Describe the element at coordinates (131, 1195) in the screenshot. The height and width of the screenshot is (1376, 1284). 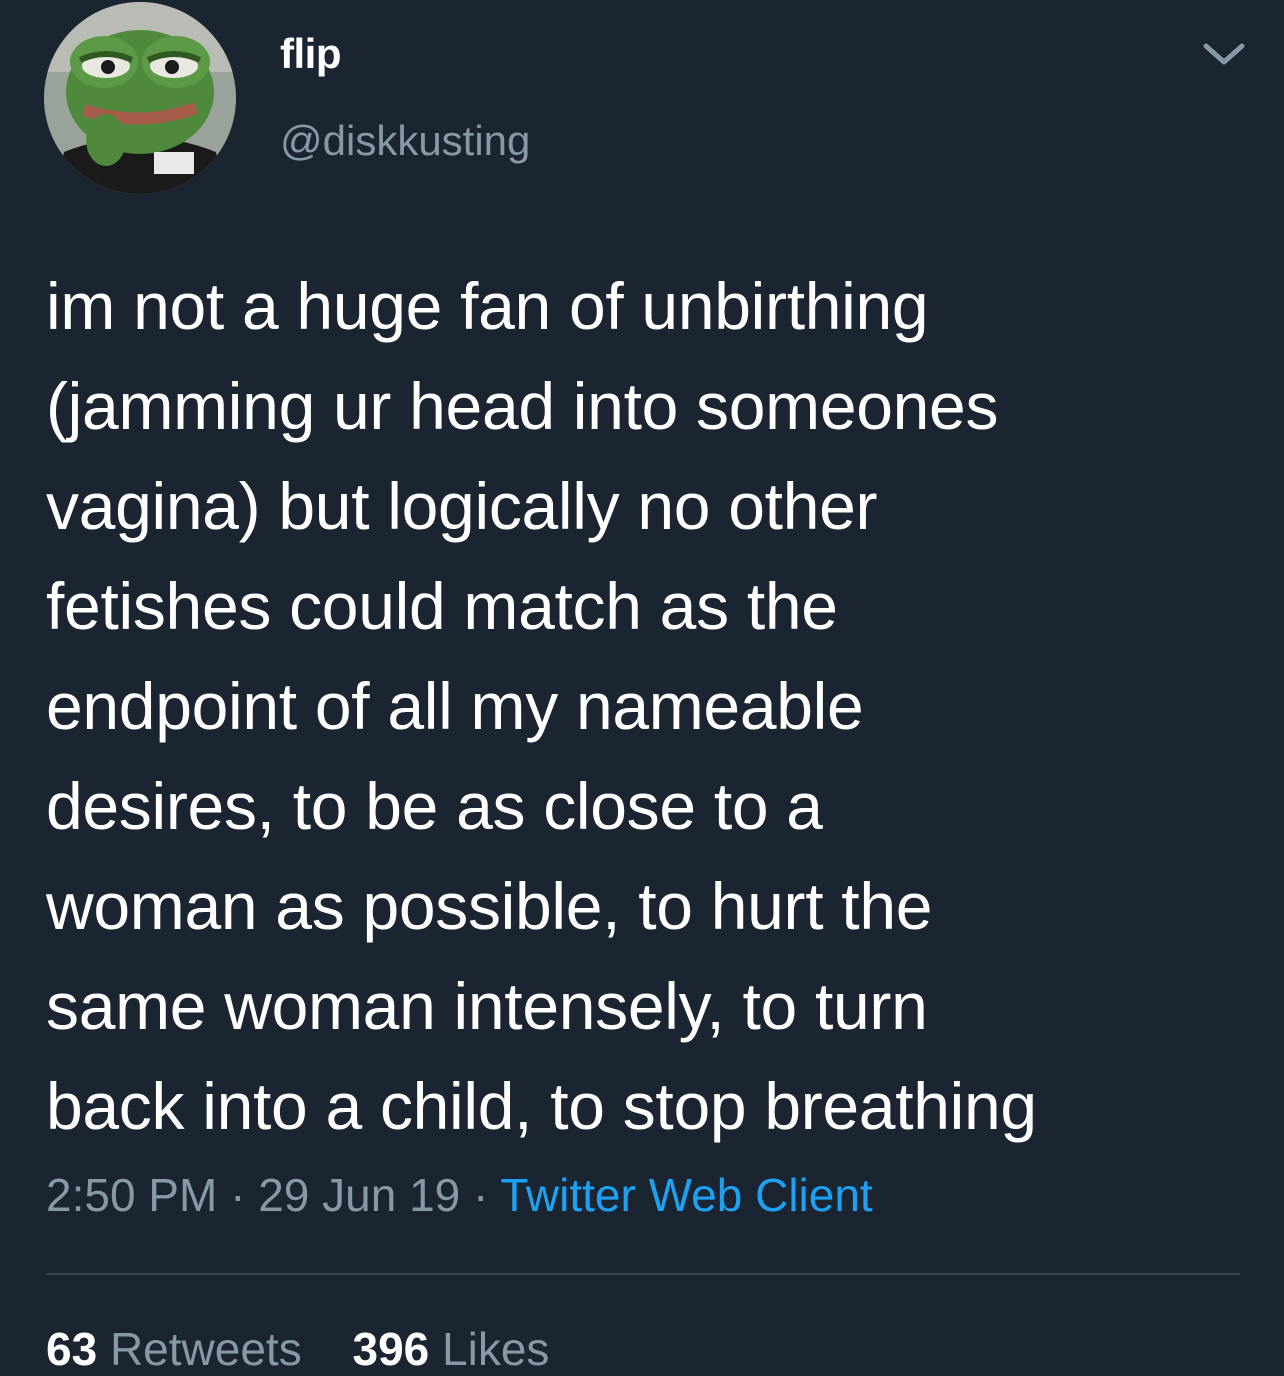
I see `tweet-time: 2:50 PM` at that location.